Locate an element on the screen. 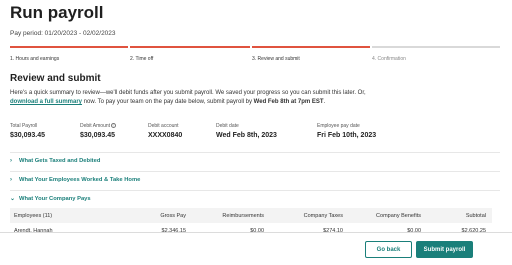 Image resolution: width=512 pixels, height=265 pixels. column-header-subtotal: Subtotal is located at coordinates (475, 215).